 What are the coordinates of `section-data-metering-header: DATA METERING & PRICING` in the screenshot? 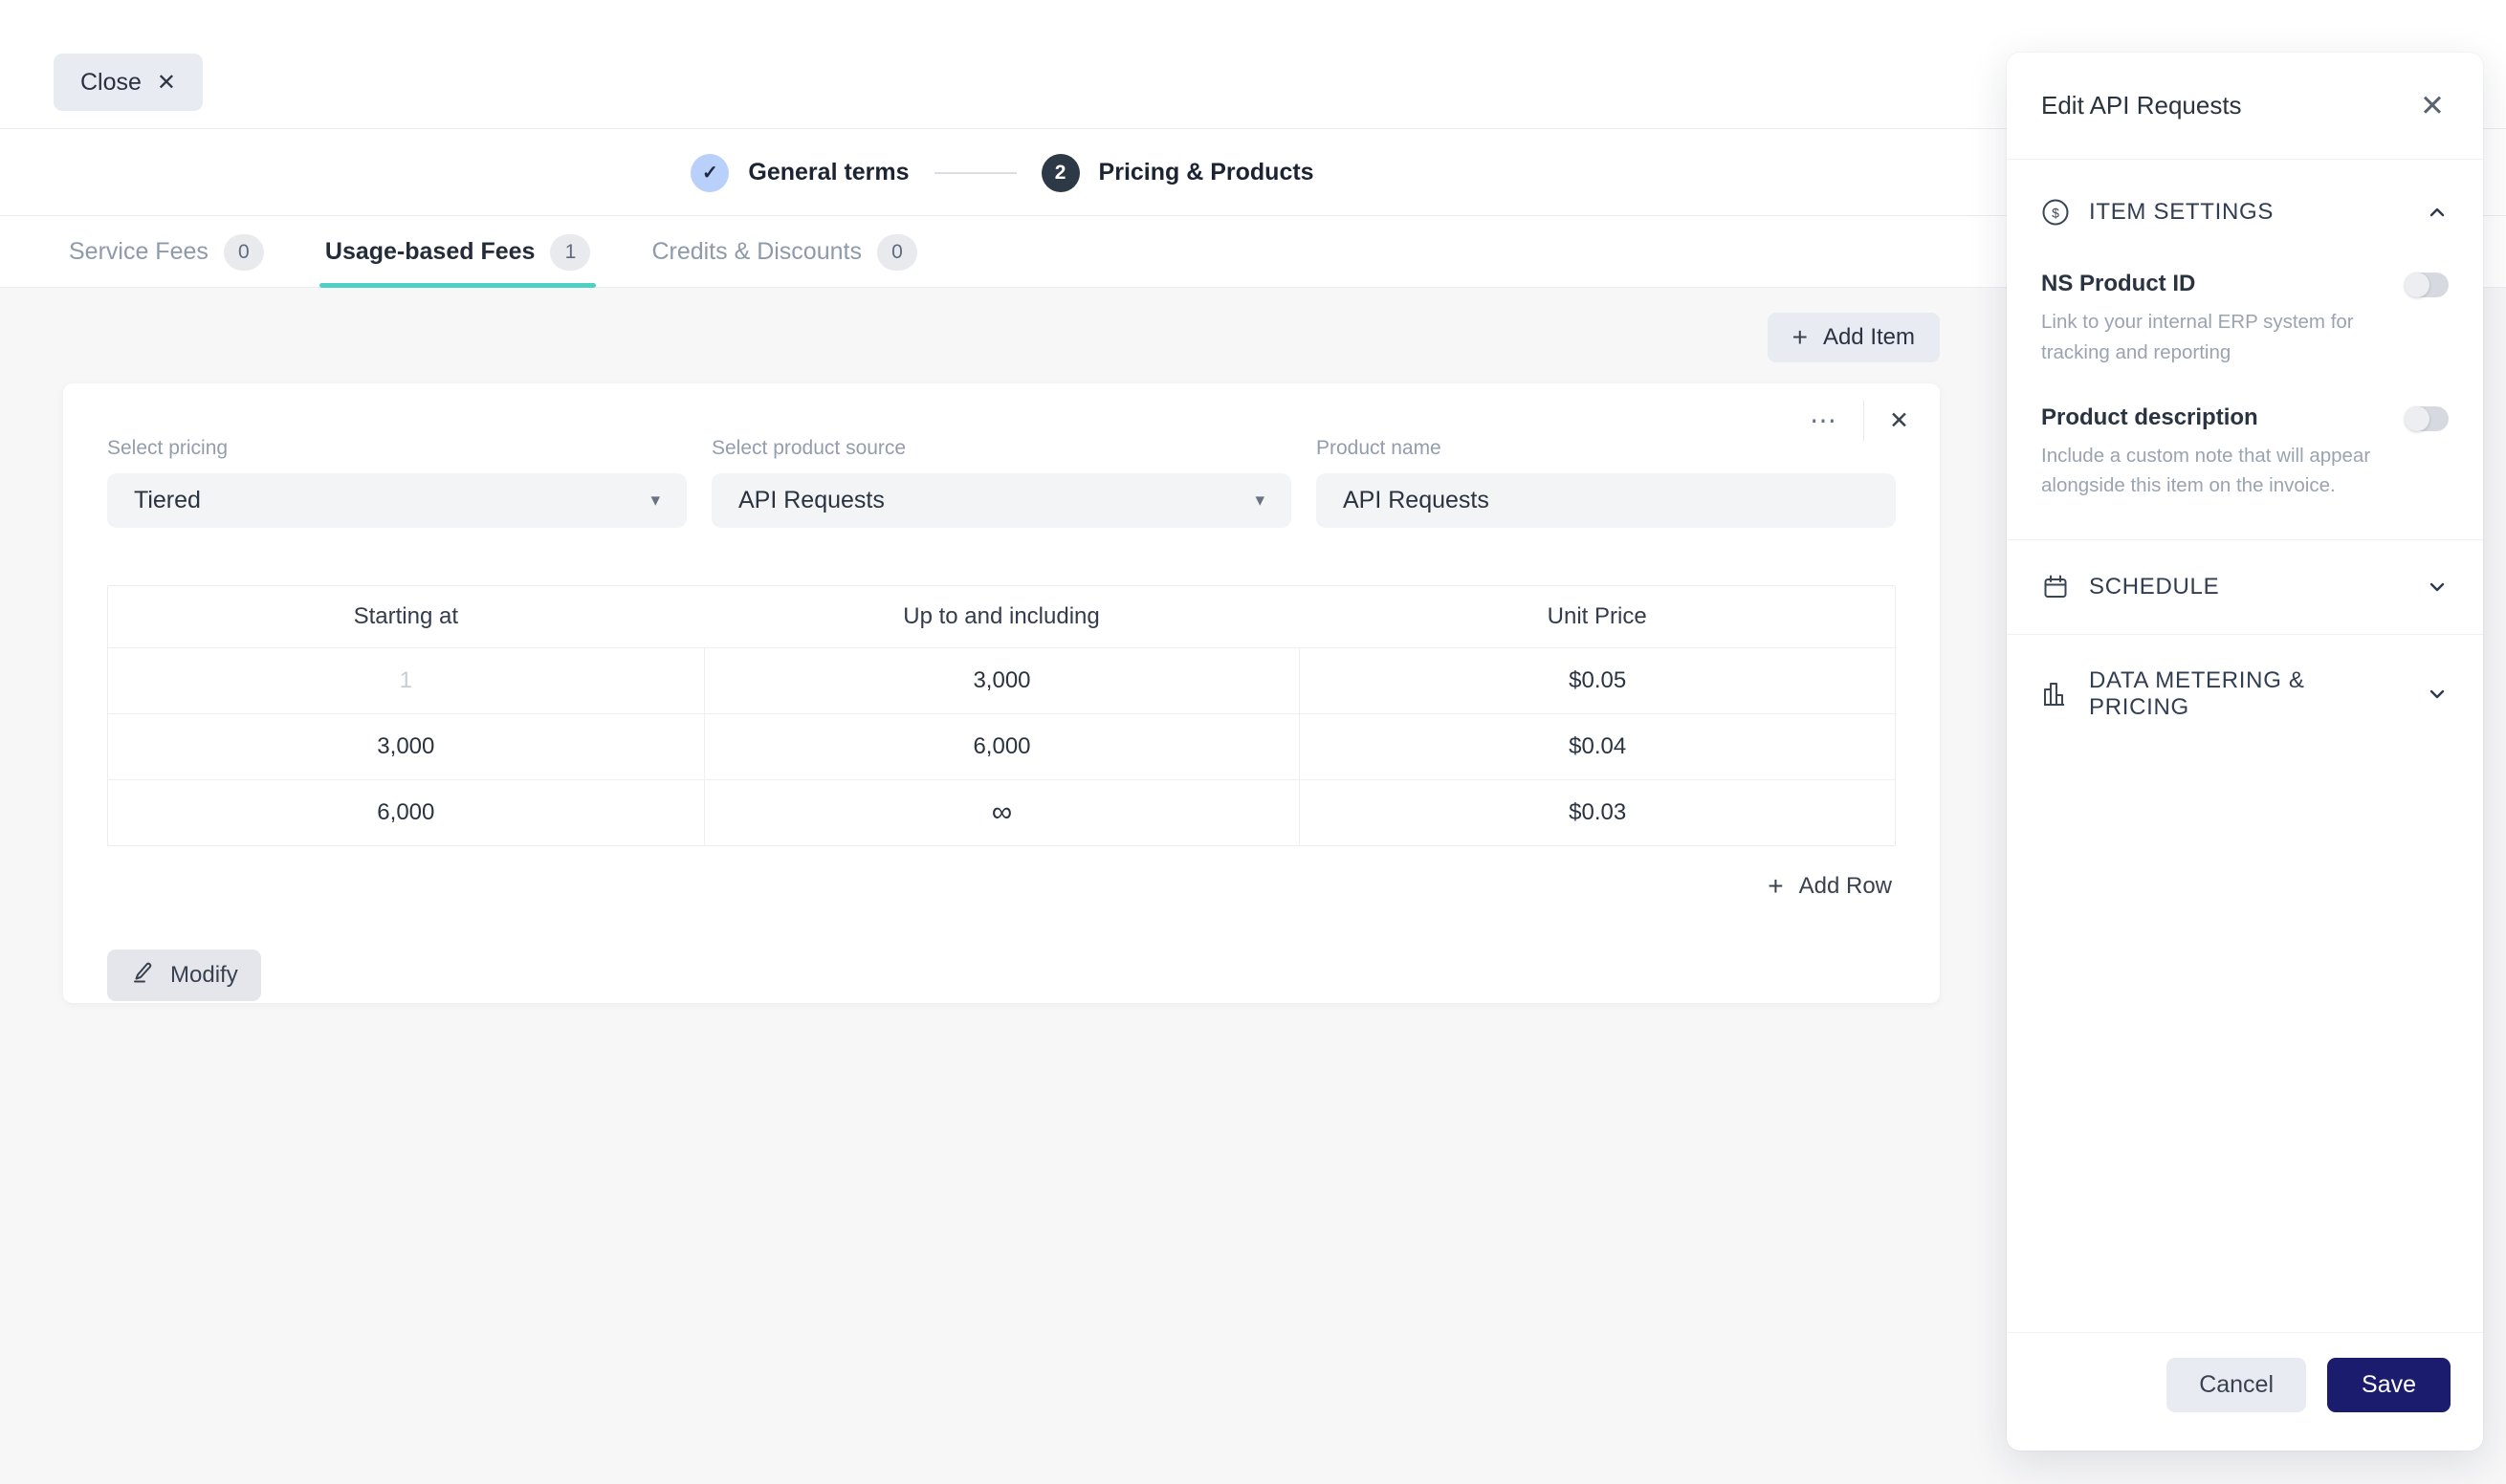 It's located at (2245, 694).